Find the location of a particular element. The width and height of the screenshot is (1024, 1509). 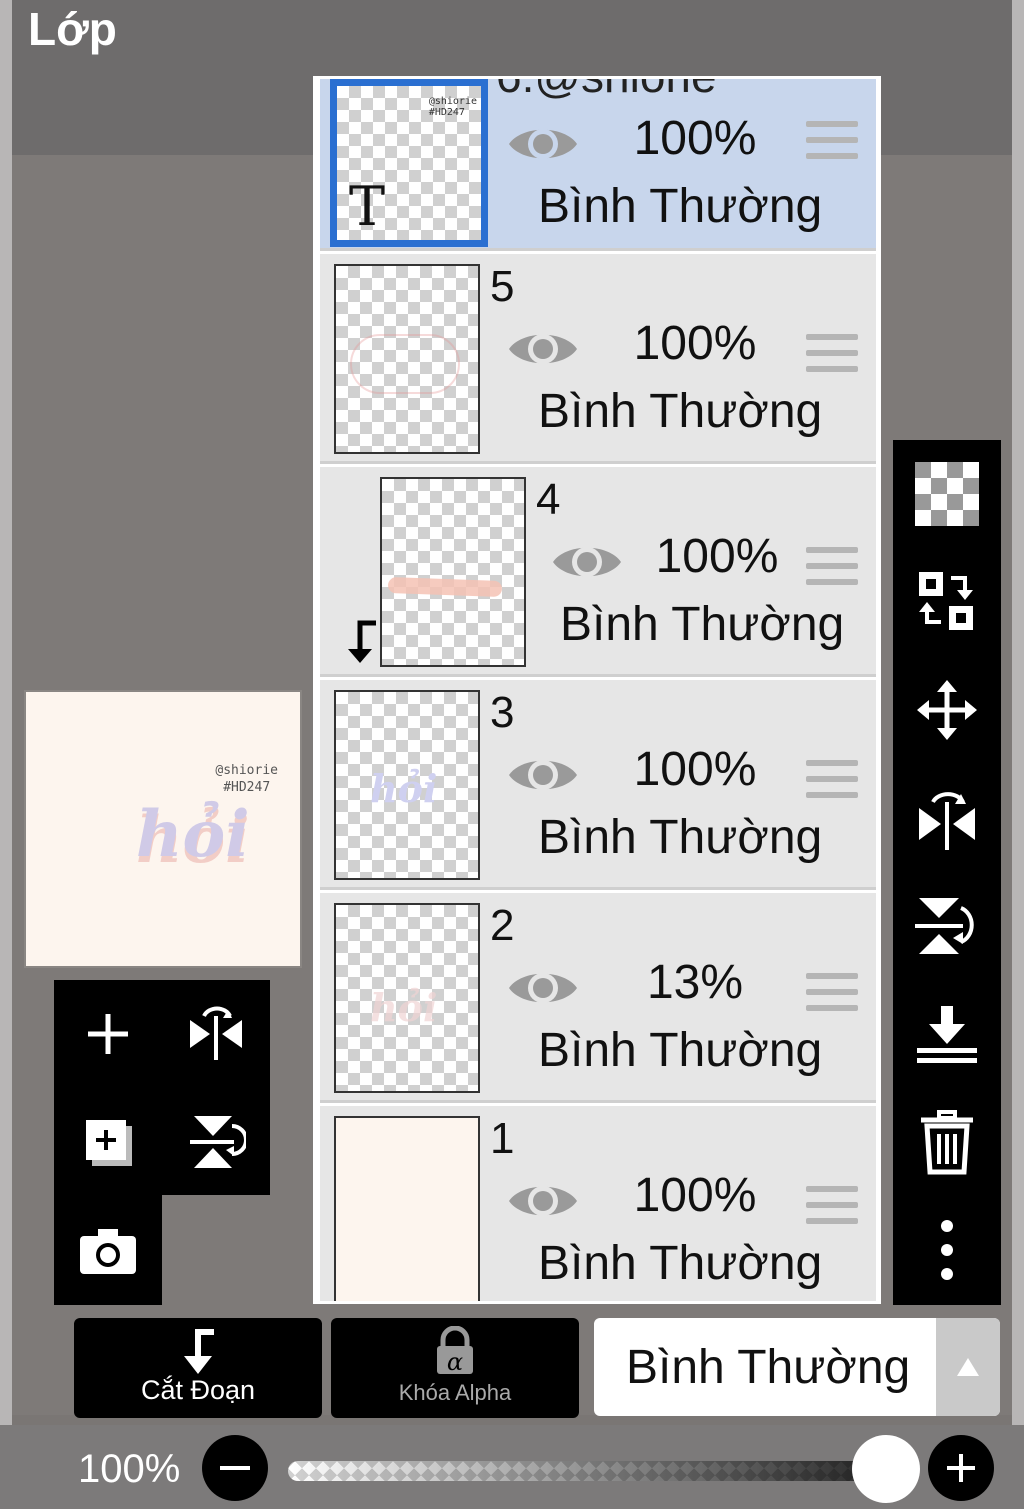

alpha-lock-button: α Khóa Alpha is located at coordinates (455, 1368).